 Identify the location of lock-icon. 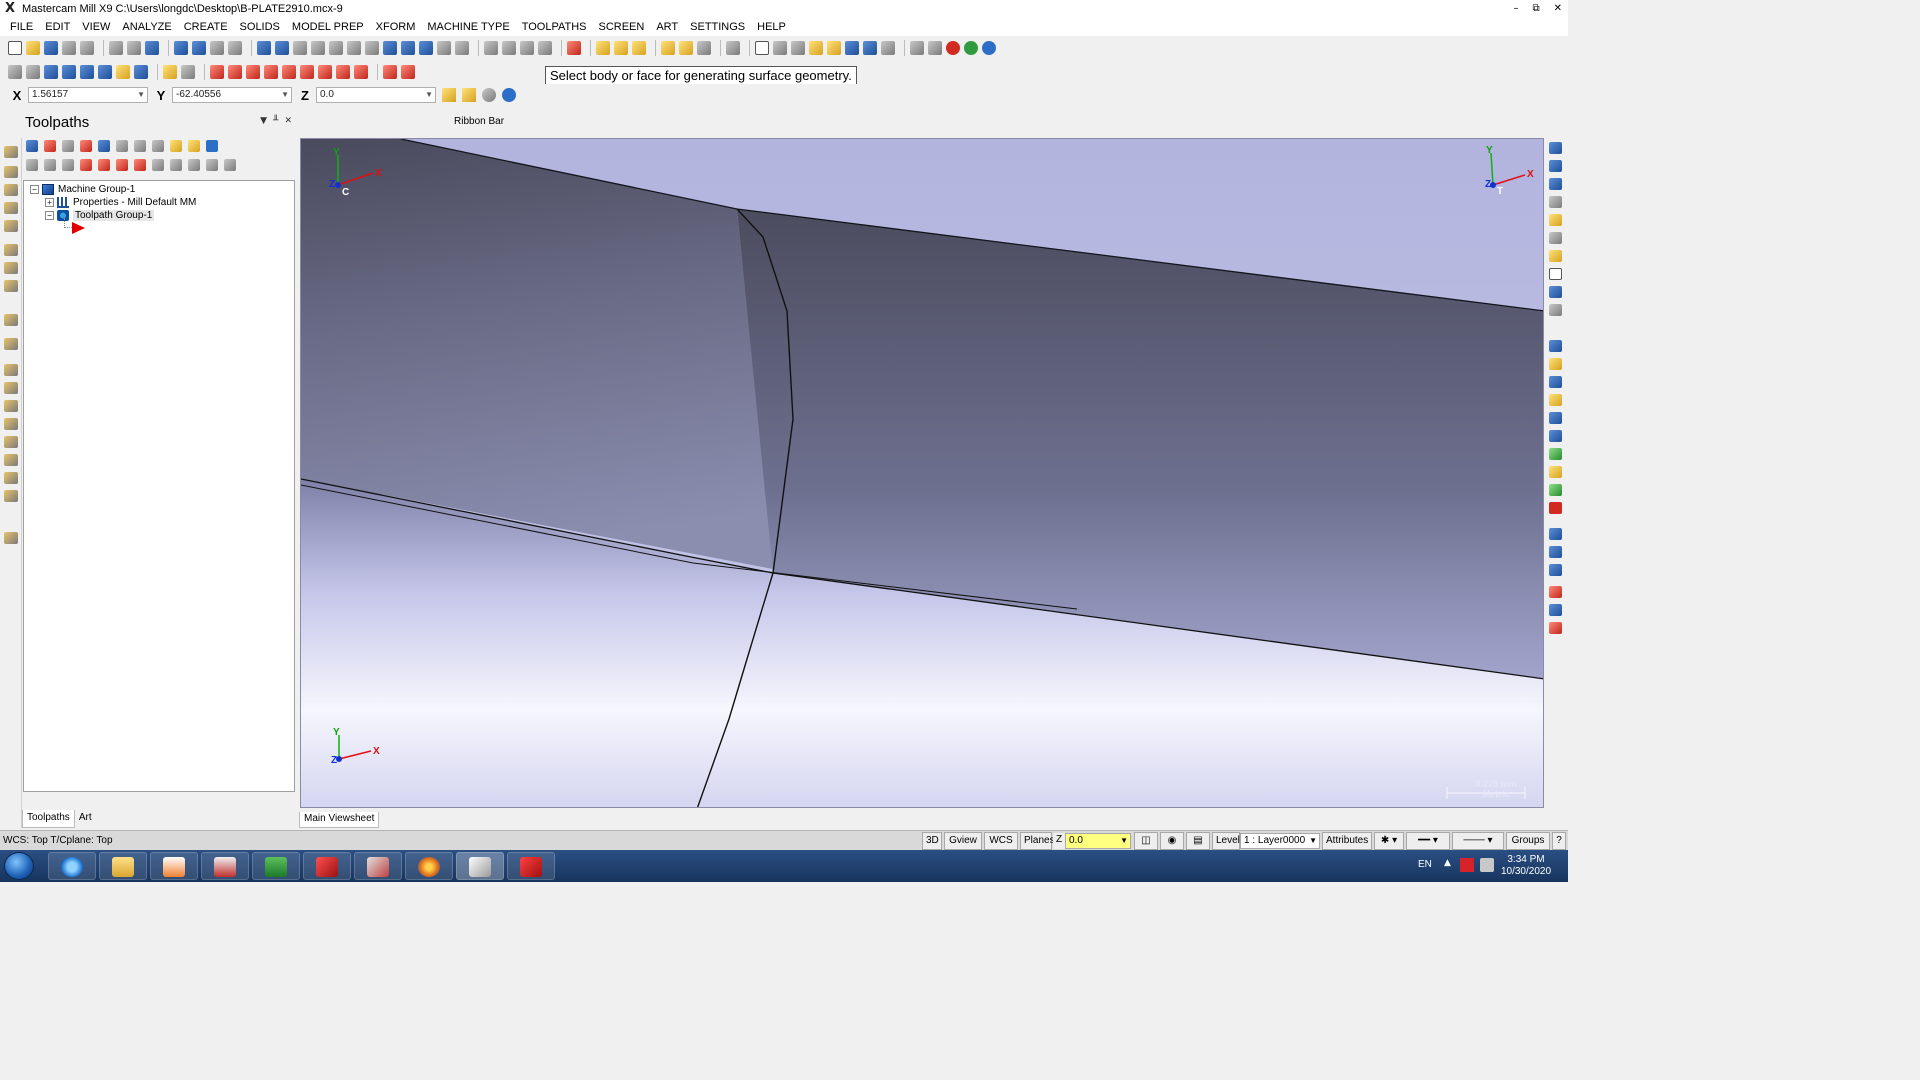
(32, 164).